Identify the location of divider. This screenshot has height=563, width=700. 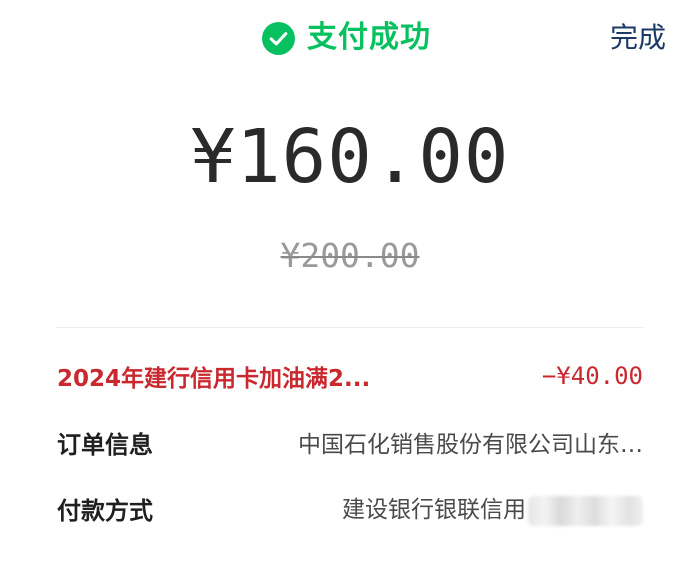
(350, 327).